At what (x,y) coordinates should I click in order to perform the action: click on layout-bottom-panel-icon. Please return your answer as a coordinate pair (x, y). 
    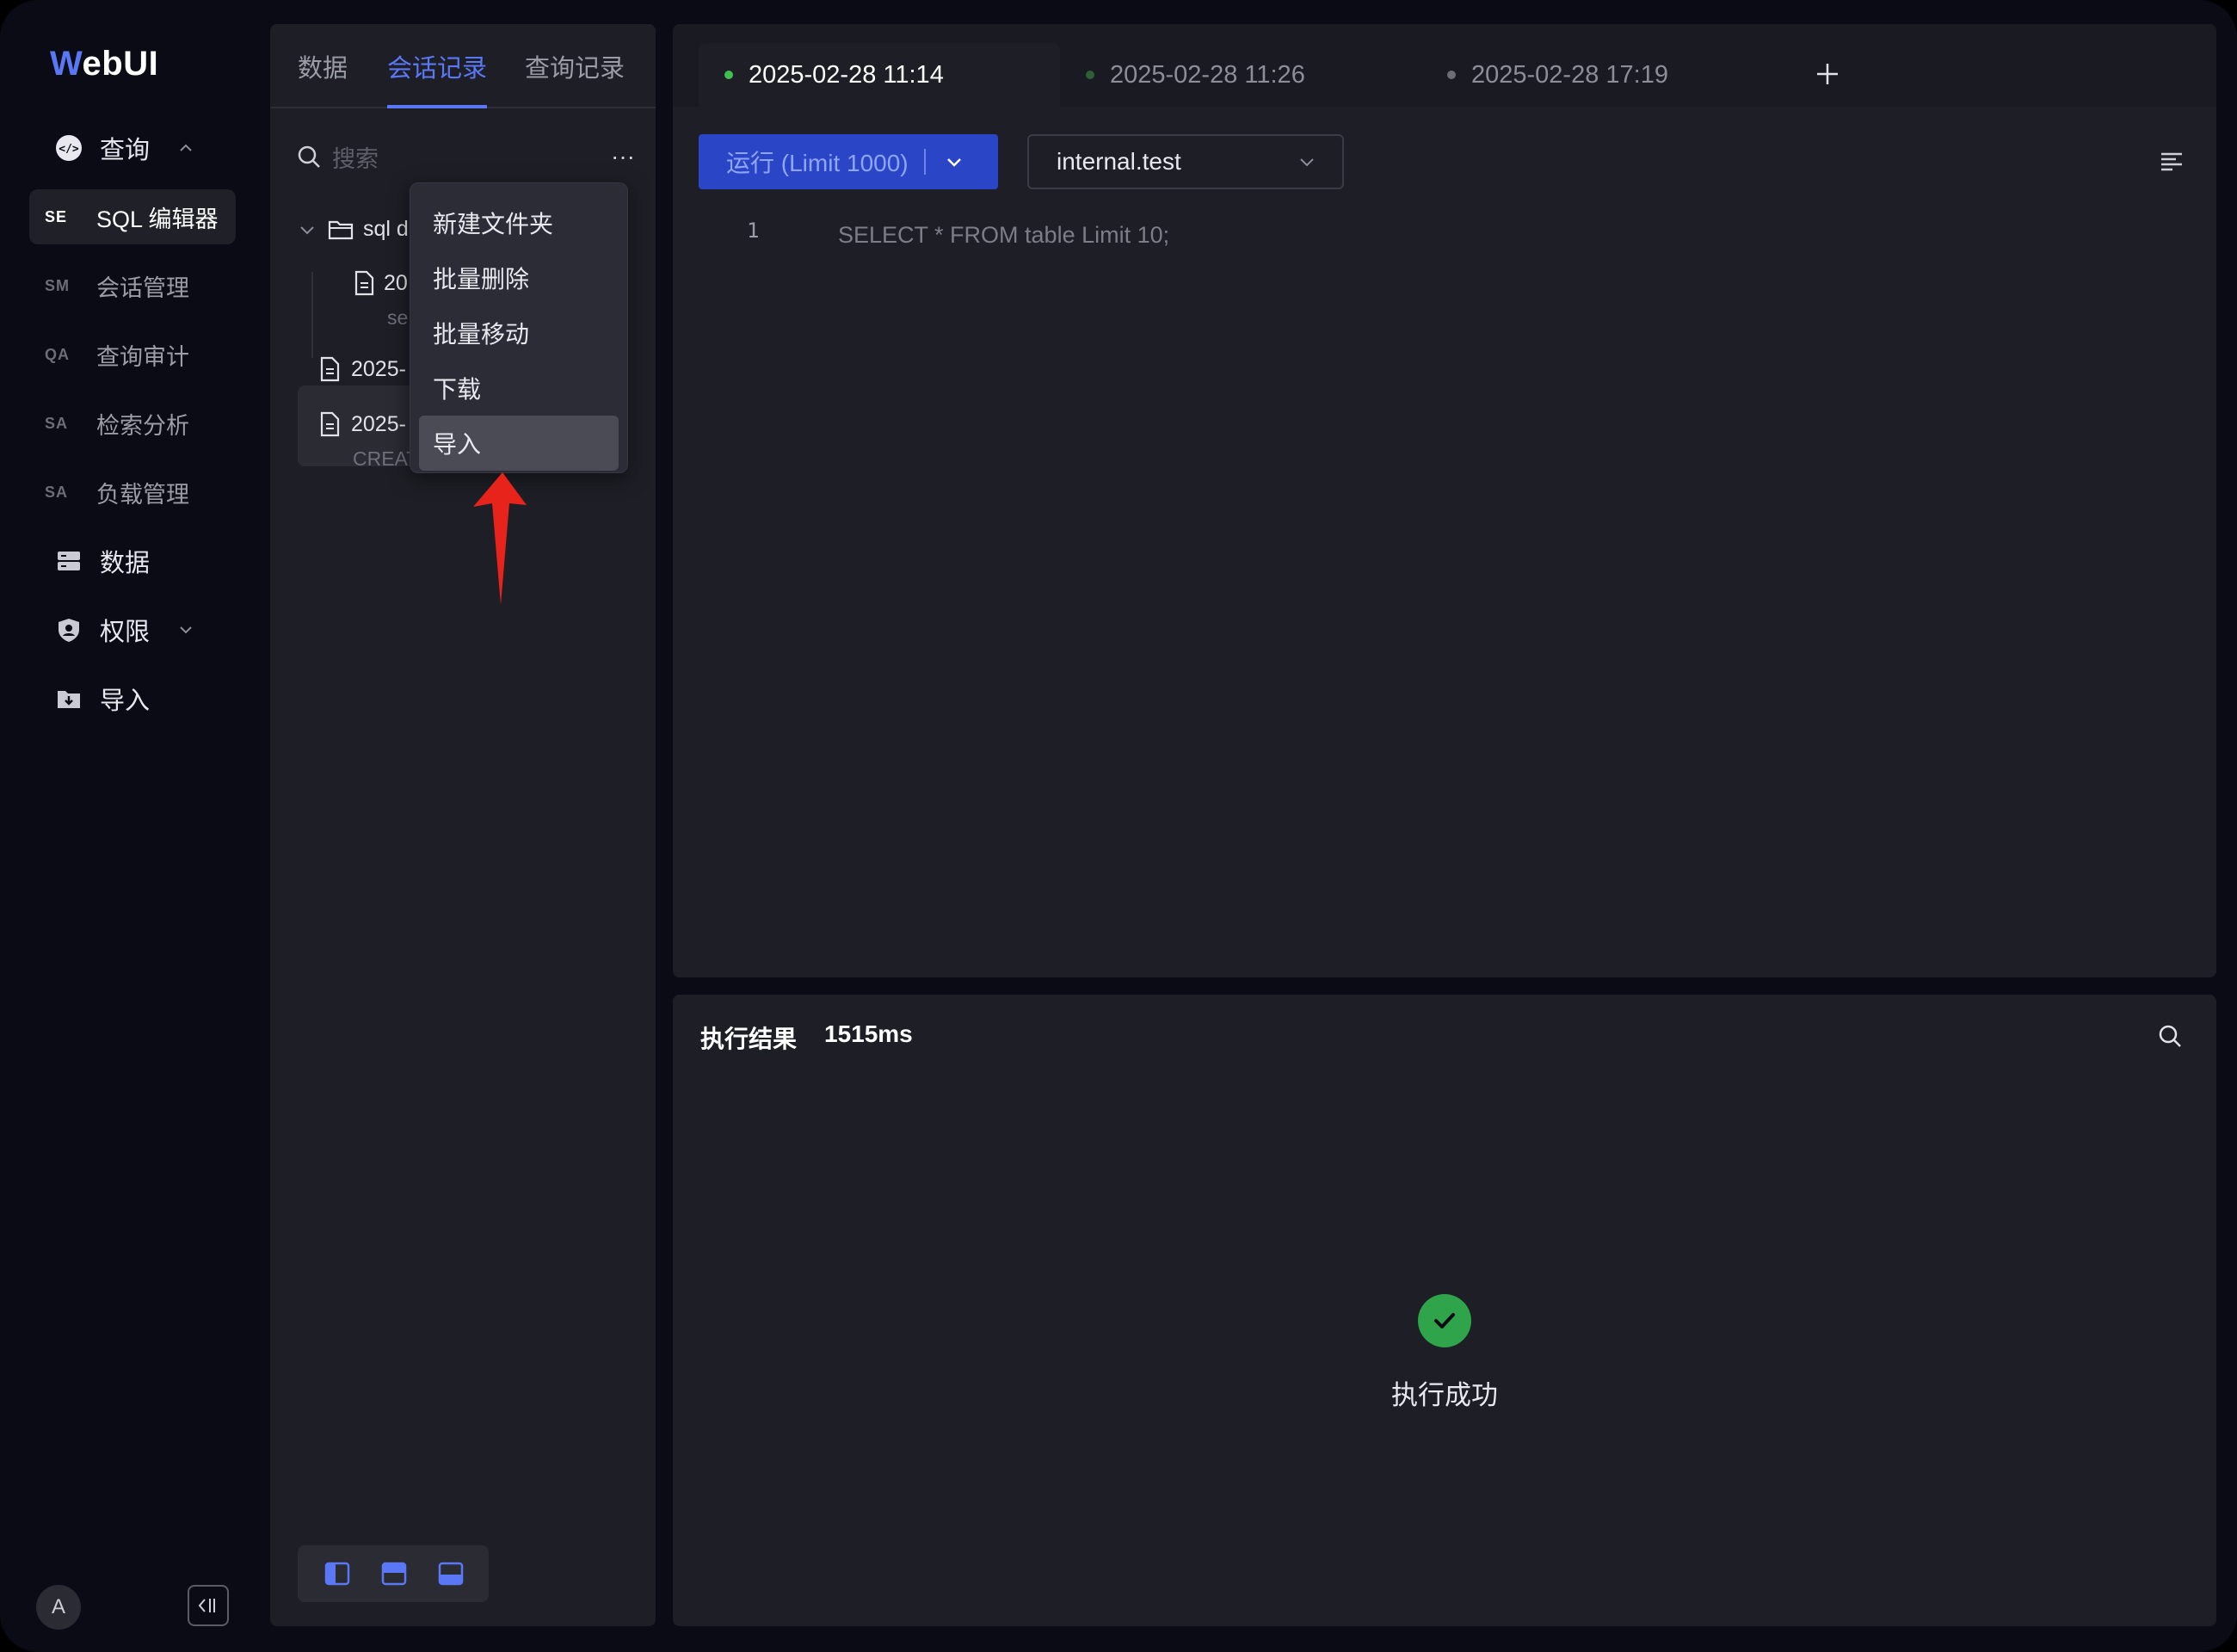
    Looking at the image, I should click on (451, 1573).